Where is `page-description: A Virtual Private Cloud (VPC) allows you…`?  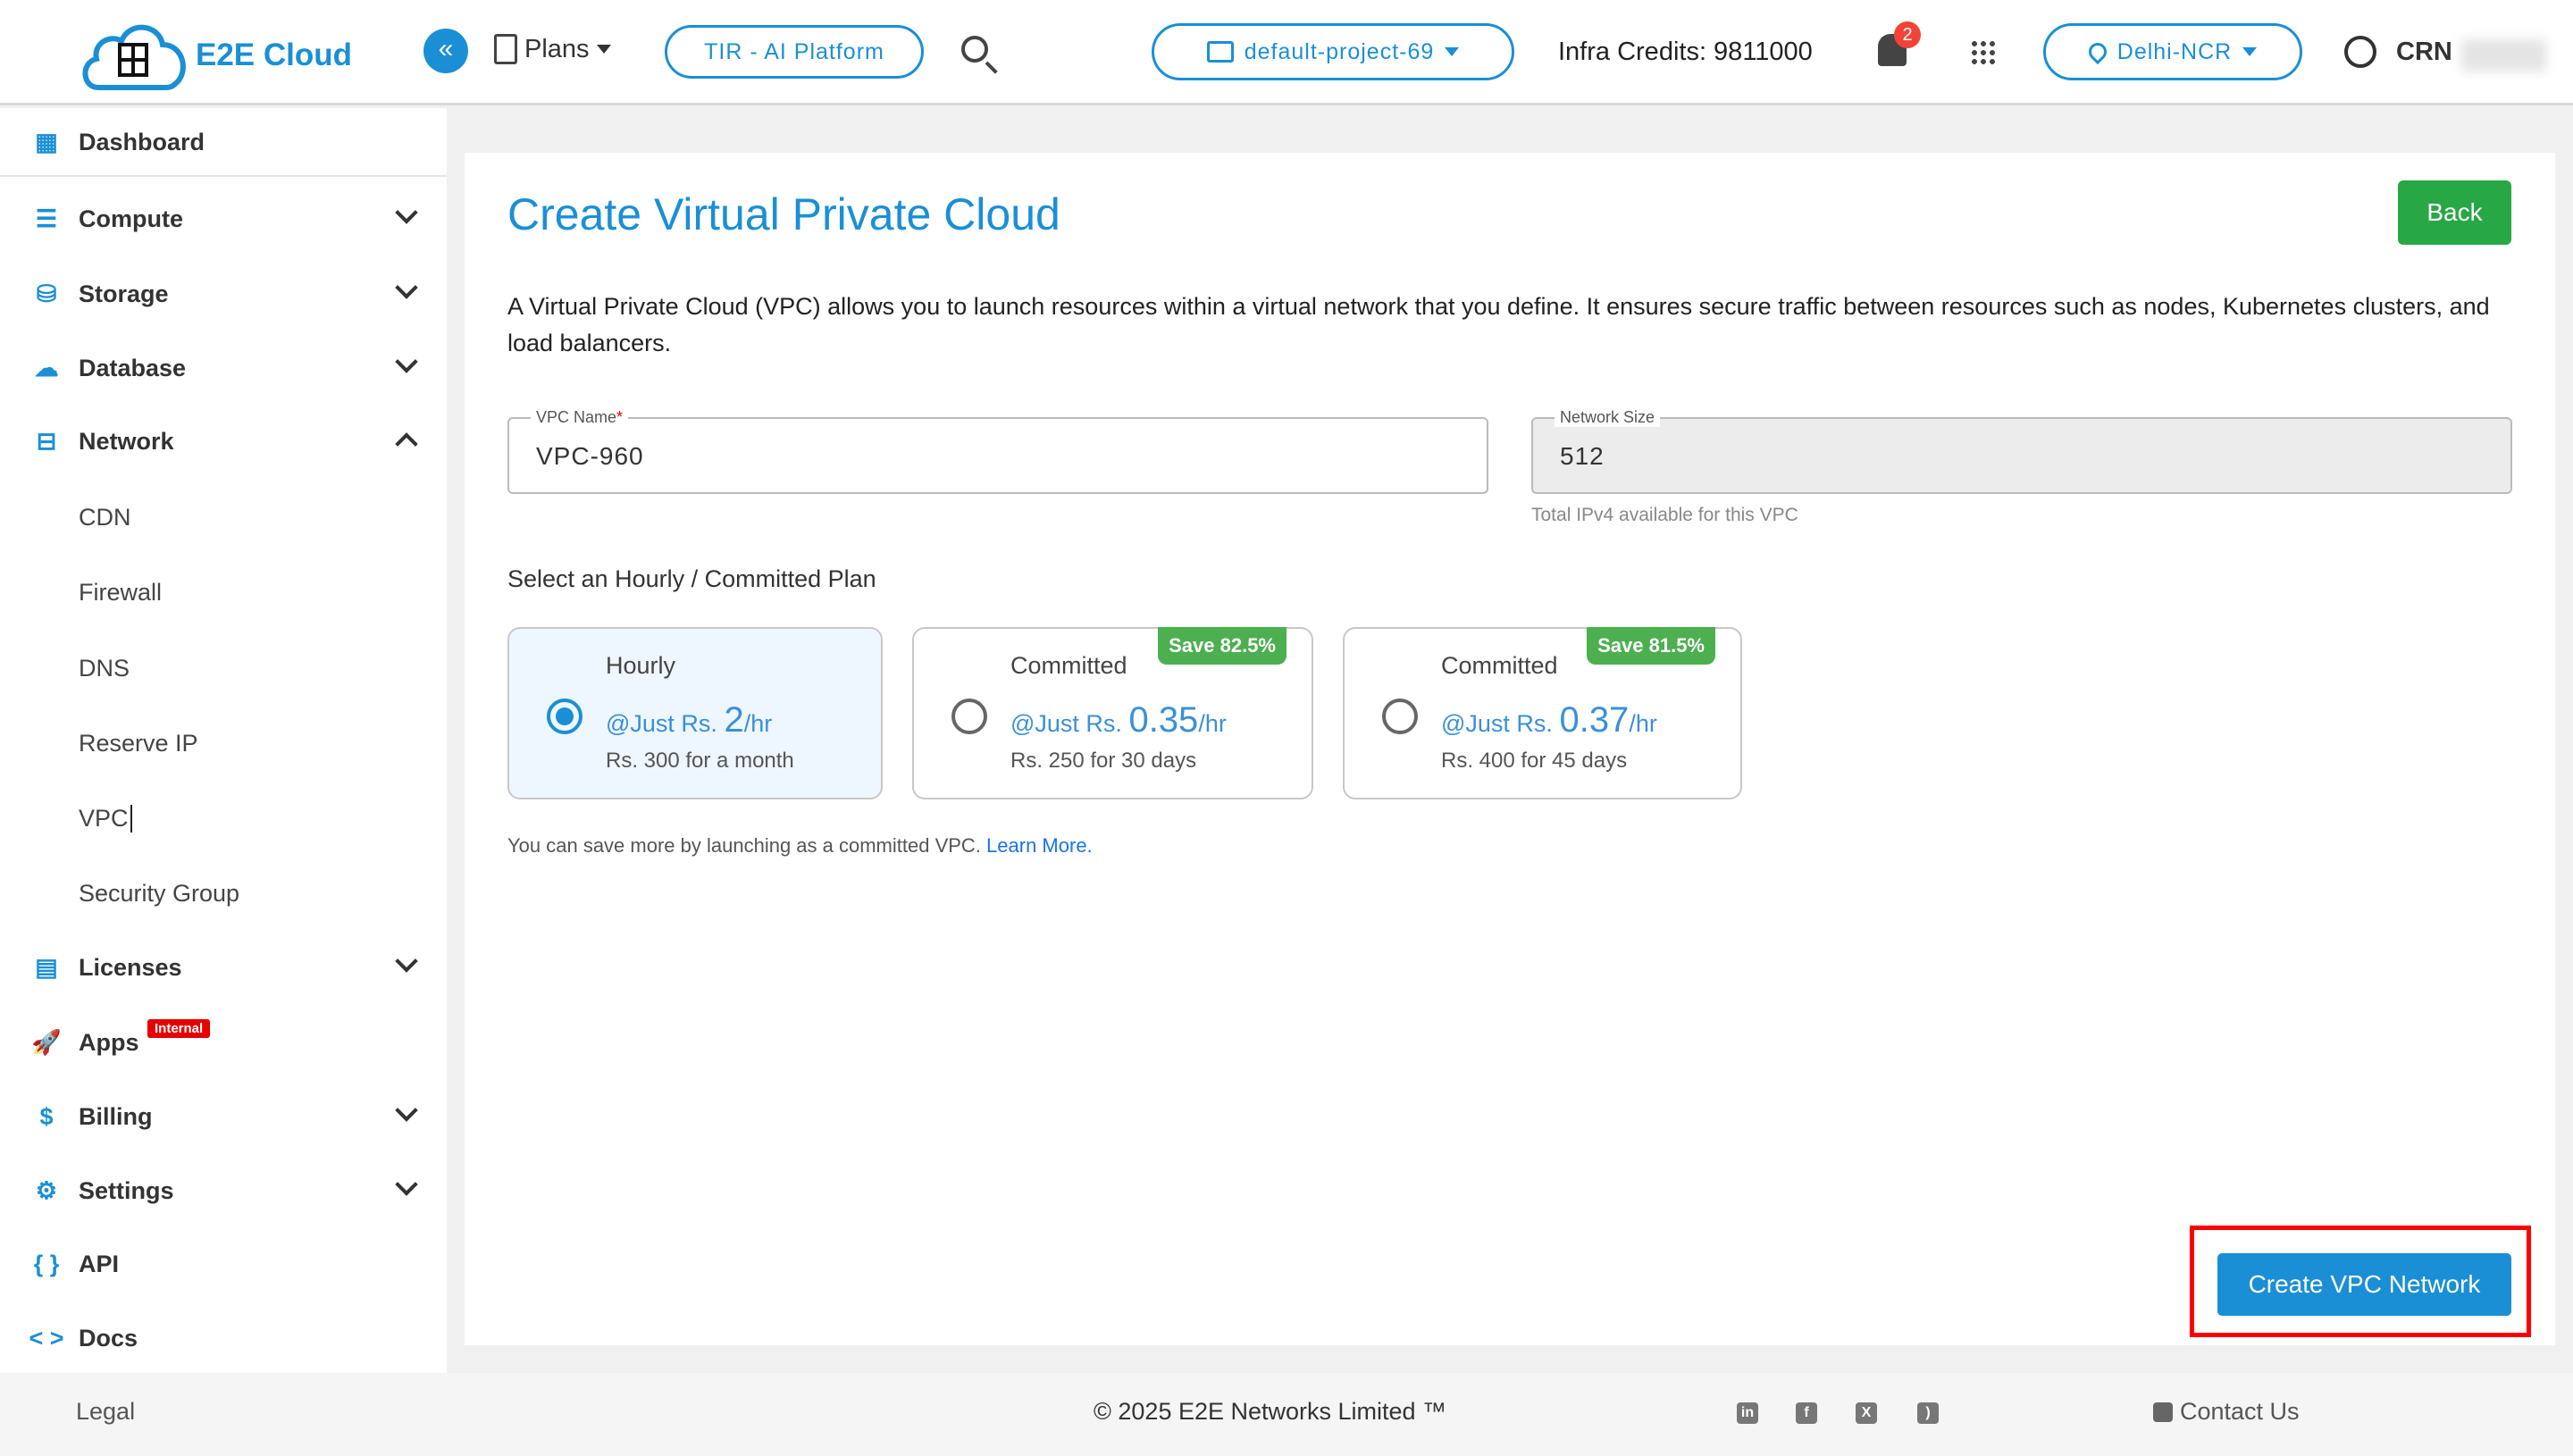
page-description: A Virtual Private Cloud (VPC) allows you… is located at coordinates (1498, 324).